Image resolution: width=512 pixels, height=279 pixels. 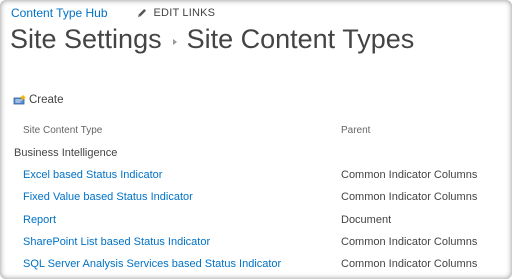 I want to click on breadcrumb-site-settings: Site Settings, so click(x=86, y=39).